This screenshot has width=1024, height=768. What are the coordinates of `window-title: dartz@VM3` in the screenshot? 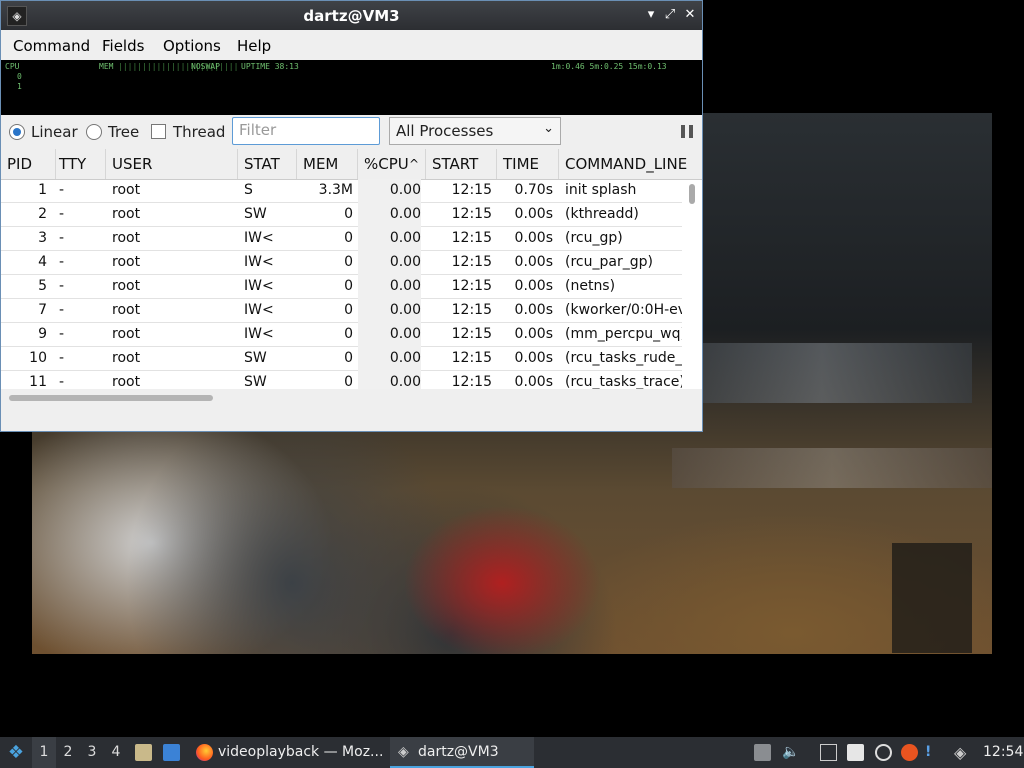 It's located at (351, 16).